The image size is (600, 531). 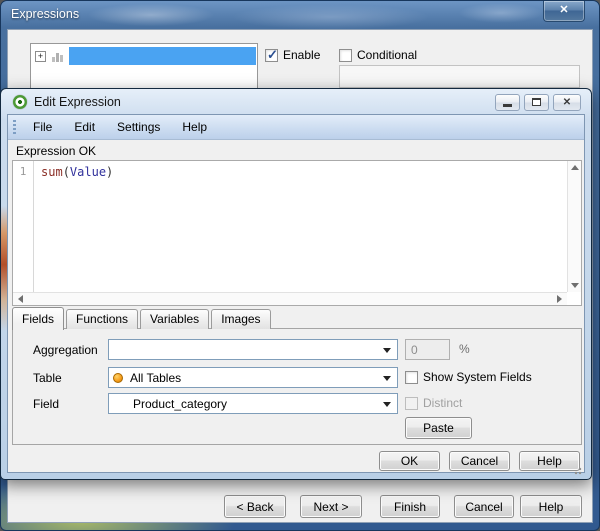 What do you see at coordinates (464, 349) in the screenshot?
I see `percent-sign: %` at bounding box center [464, 349].